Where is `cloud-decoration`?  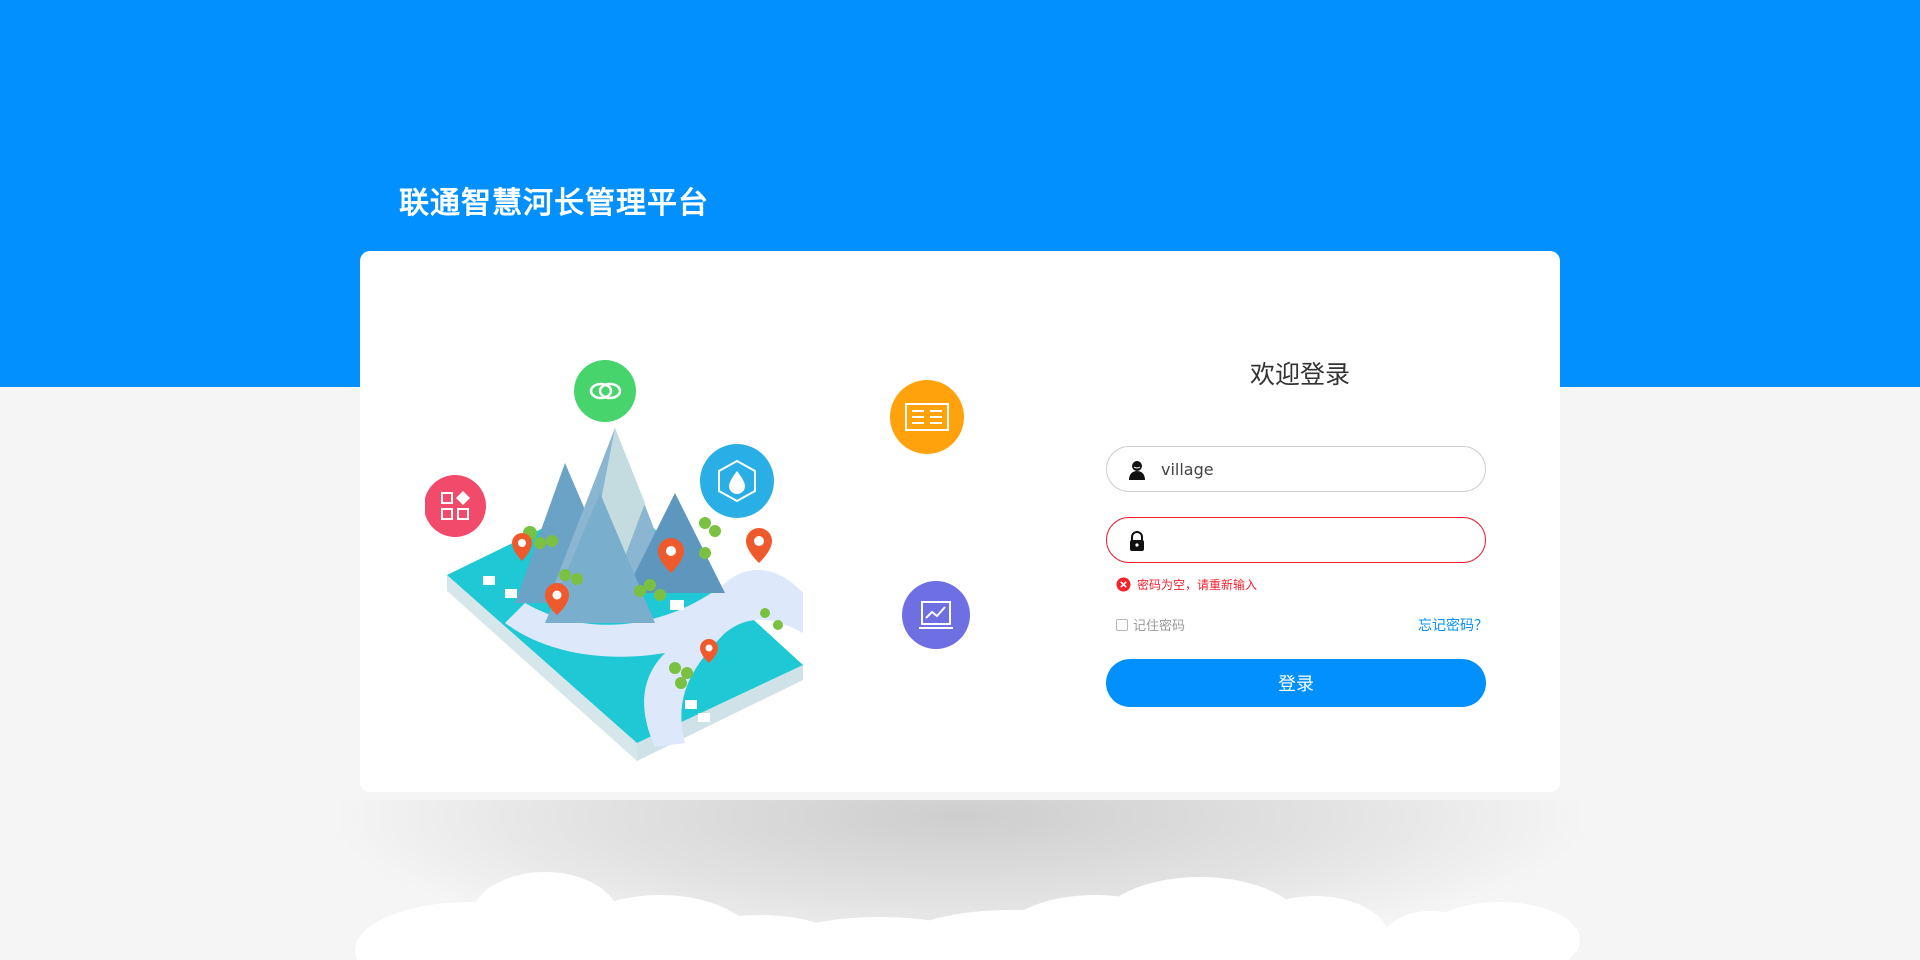
cloud-decoration is located at coordinates (967, 916).